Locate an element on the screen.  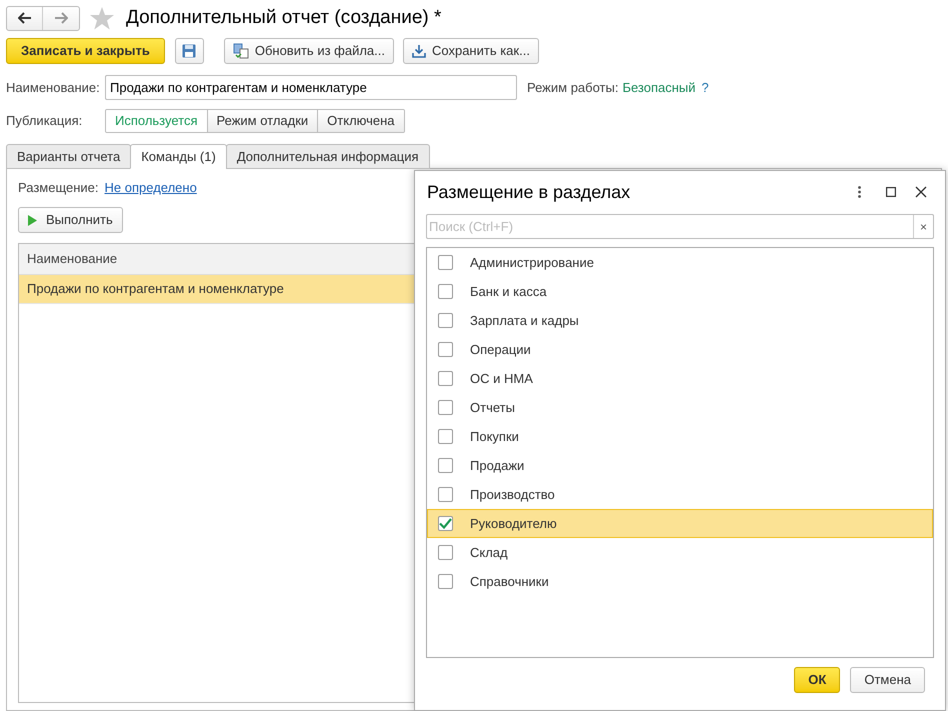
tab: Варианты отчета is located at coordinates (69, 156).